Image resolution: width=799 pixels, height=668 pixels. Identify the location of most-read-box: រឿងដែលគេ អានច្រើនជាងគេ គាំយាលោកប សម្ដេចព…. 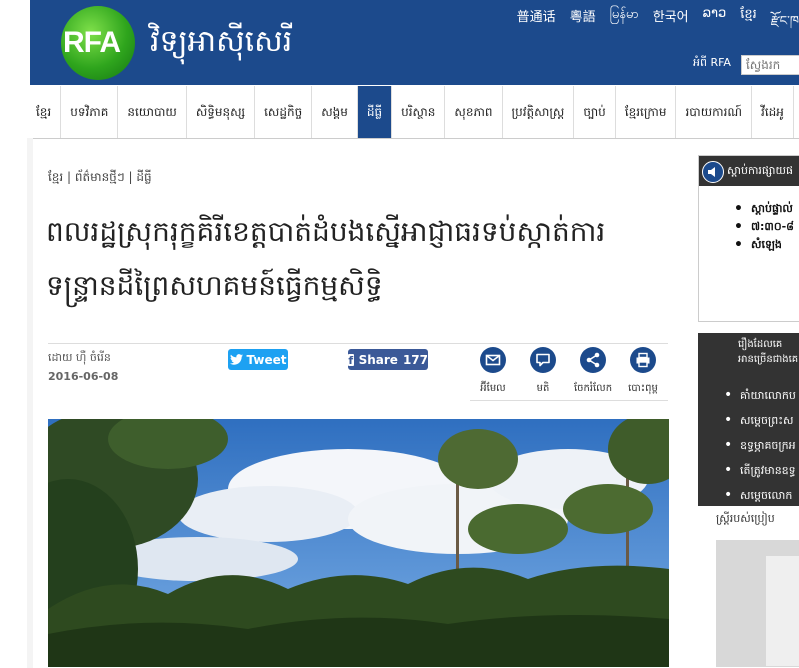
(748, 420).